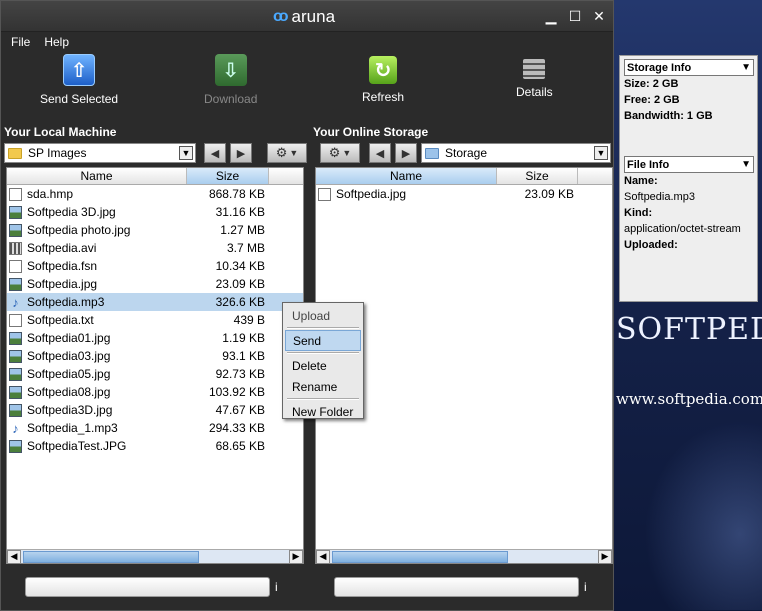  Describe the element at coordinates (236, 194) in the screenshot. I see `file-size: 868.78 KB` at that location.